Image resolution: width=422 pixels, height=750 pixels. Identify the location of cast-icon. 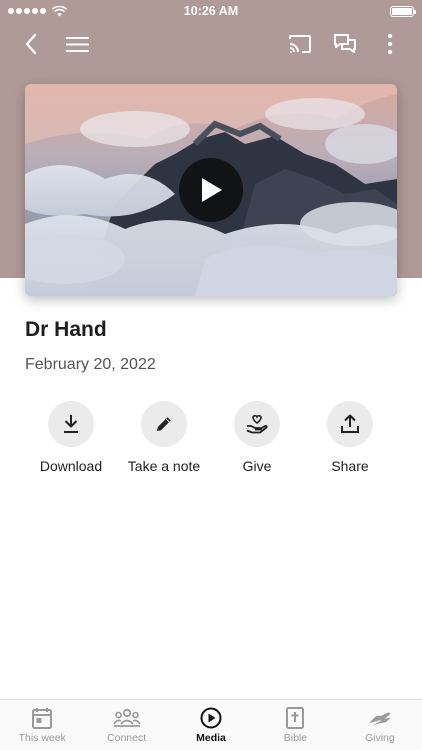
(300, 44).